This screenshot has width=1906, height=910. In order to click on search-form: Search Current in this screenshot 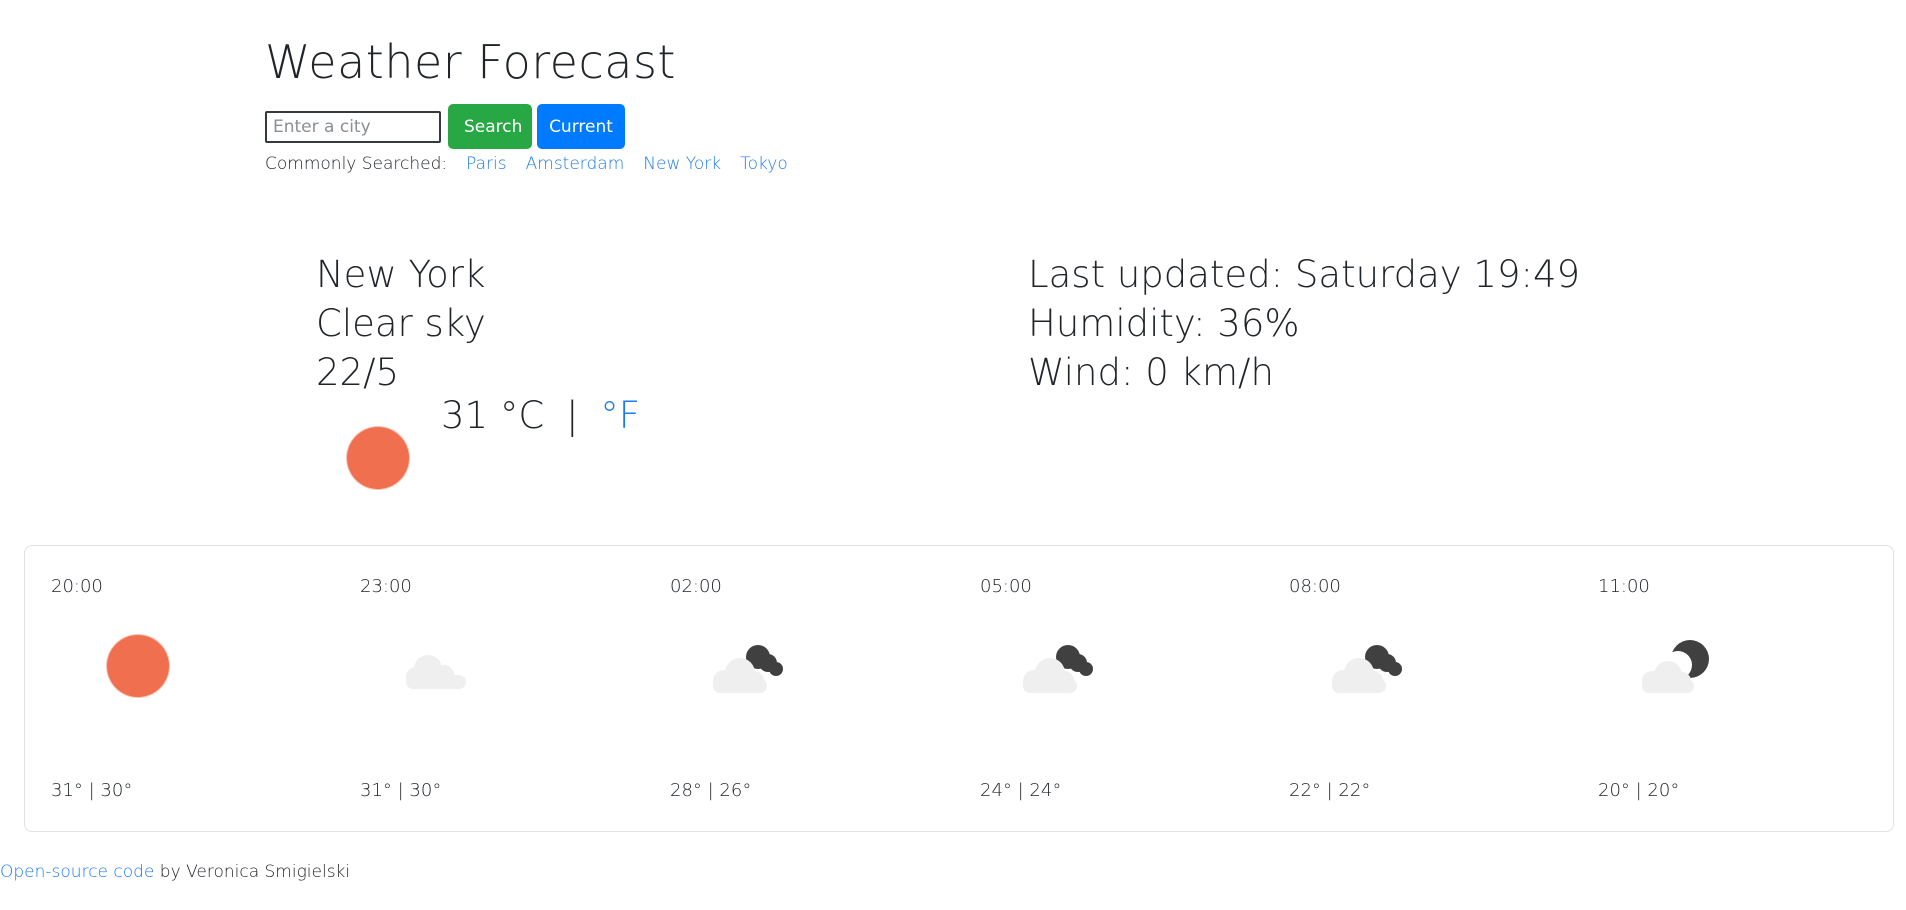, I will do `click(445, 126)`.